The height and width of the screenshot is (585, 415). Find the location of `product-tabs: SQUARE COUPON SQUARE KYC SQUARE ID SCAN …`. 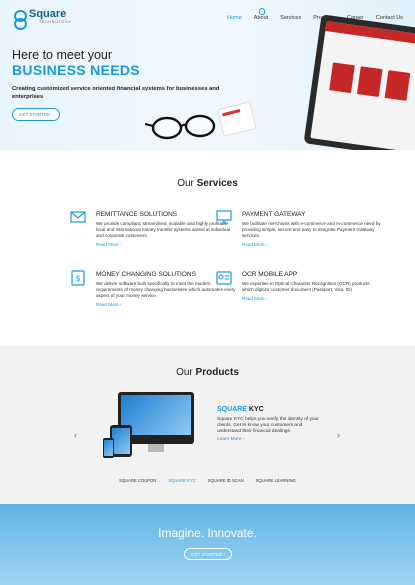

product-tabs: SQUARE COUPON SQUARE KYC SQUARE ID SCAN … is located at coordinates (207, 480).